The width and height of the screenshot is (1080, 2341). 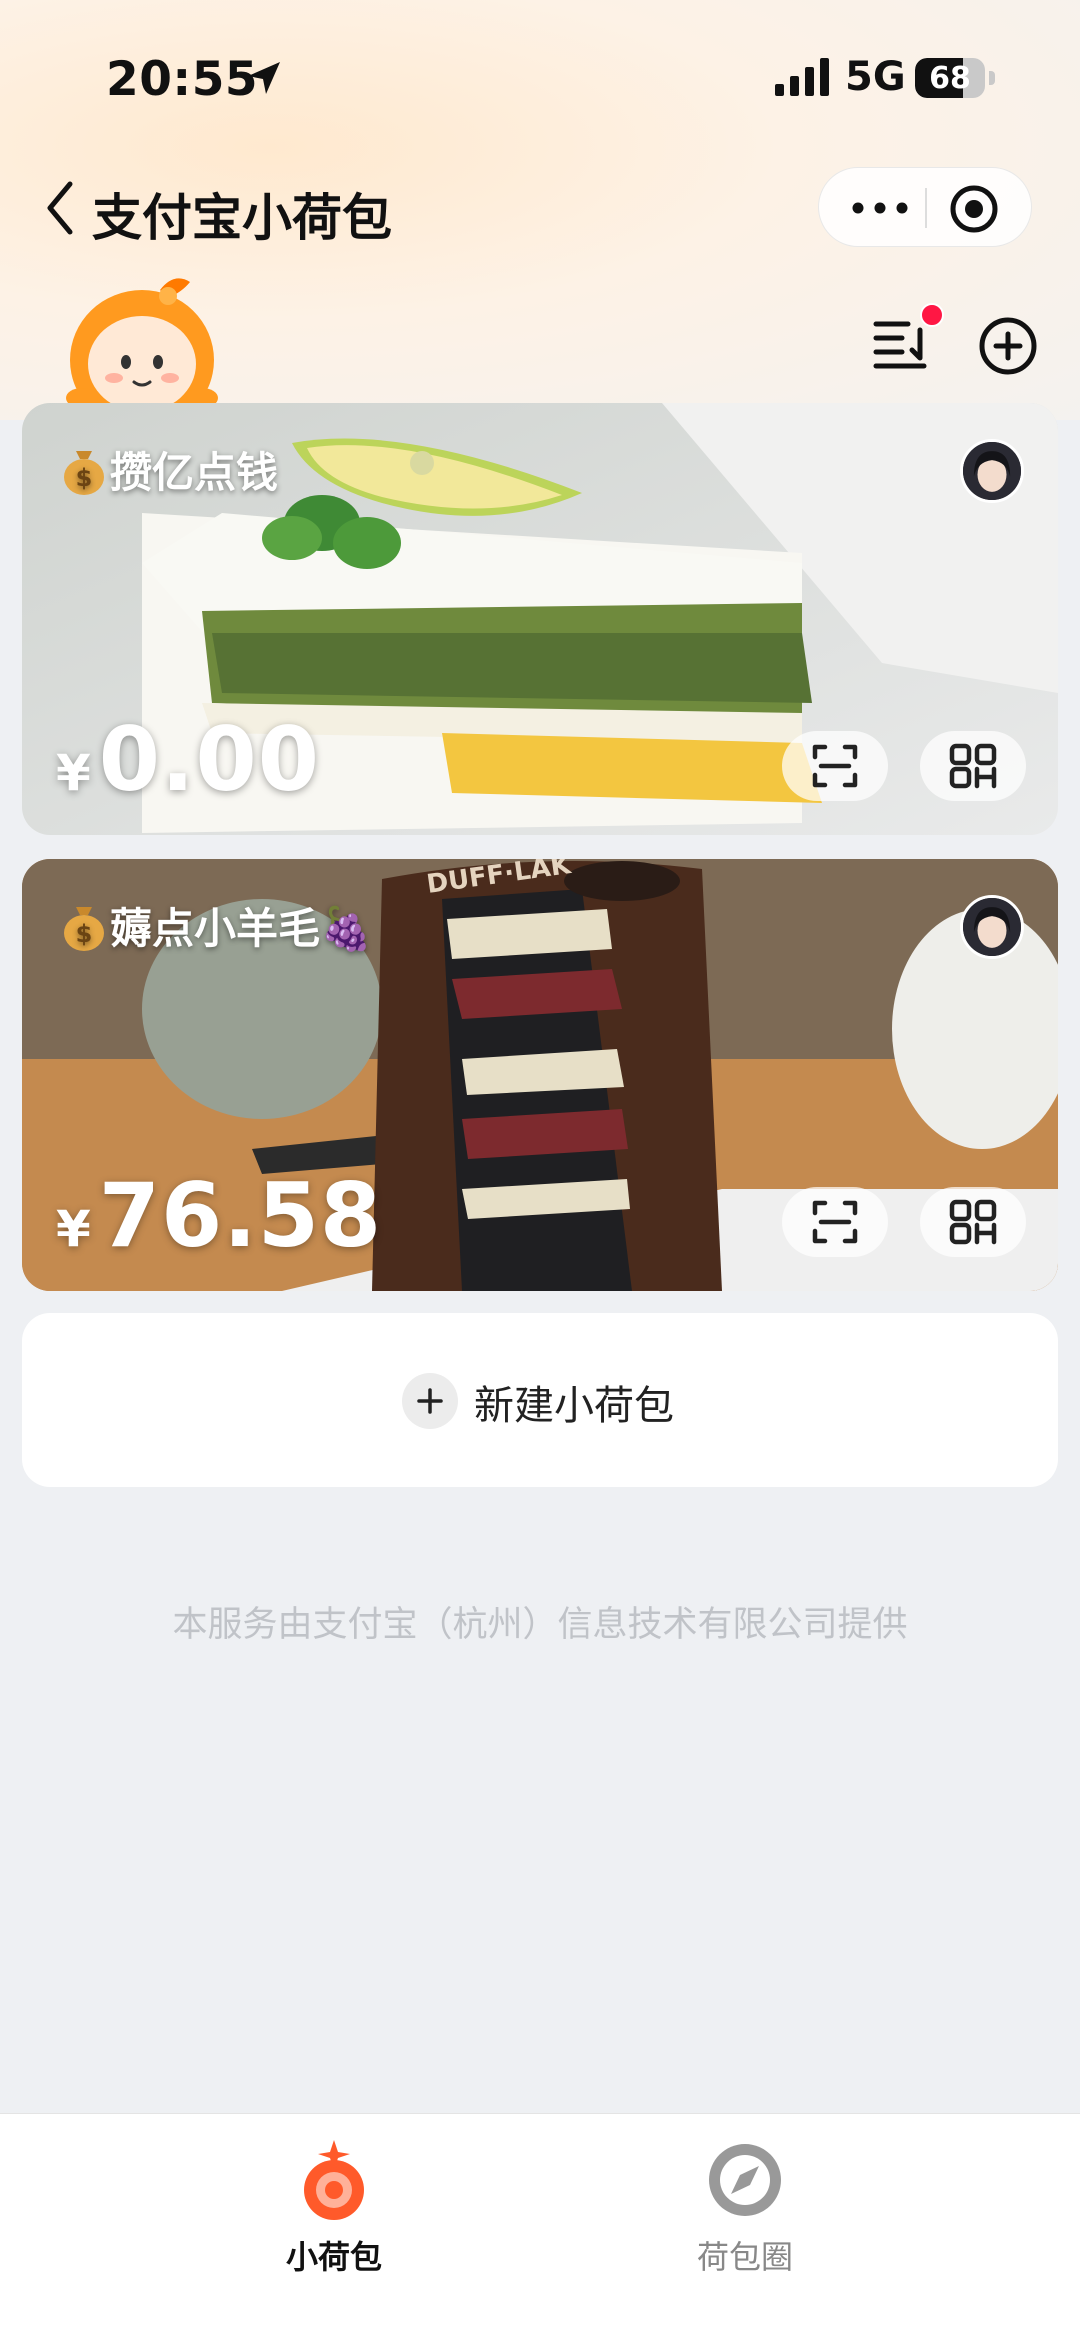 What do you see at coordinates (333, 2257) in the screenshot?
I see `tab-wallet-label: 小荷包` at bounding box center [333, 2257].